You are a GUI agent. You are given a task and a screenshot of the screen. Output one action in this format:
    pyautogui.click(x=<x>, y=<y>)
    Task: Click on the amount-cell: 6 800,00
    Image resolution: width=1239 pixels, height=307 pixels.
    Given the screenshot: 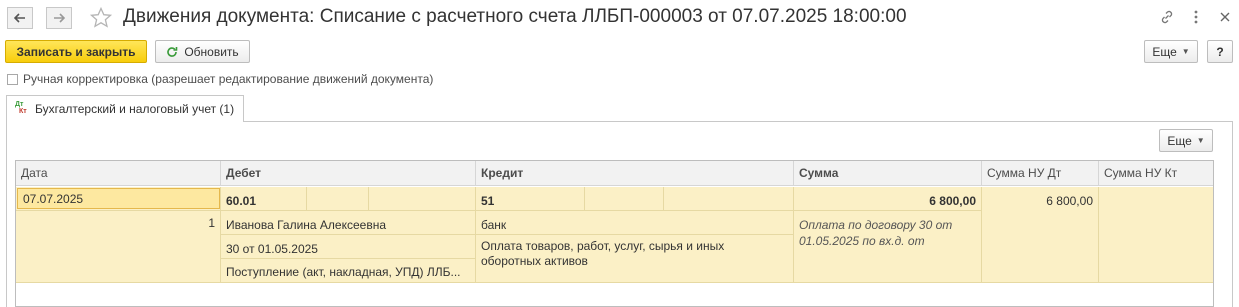 What is the action you would take?
    pyautogui.click(x=887, y=201)
    